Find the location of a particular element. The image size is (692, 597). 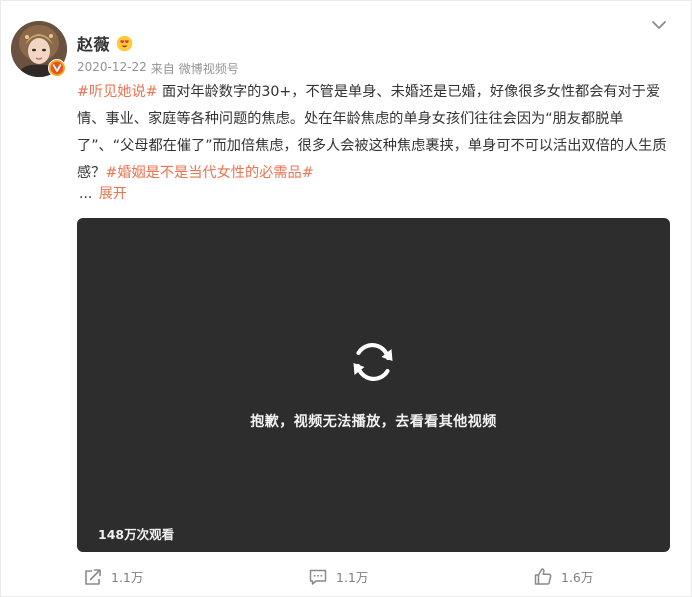

like-button: 1.6万 is located at coordinates (563, 576).